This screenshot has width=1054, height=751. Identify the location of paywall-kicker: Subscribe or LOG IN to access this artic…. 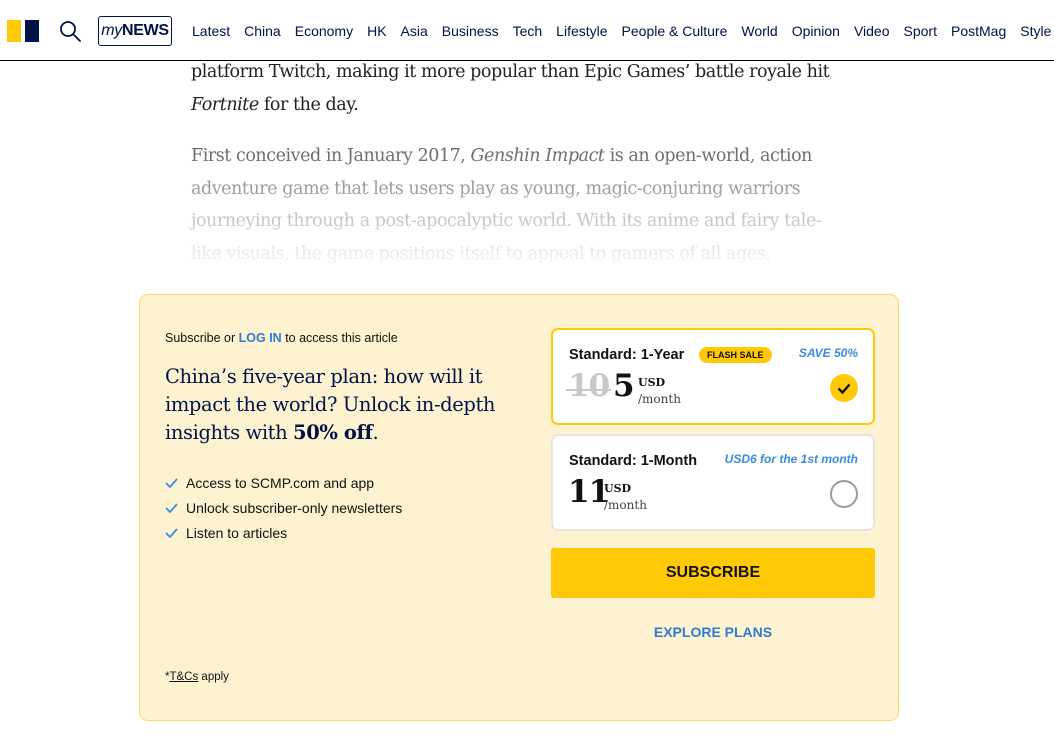
(281, 338).